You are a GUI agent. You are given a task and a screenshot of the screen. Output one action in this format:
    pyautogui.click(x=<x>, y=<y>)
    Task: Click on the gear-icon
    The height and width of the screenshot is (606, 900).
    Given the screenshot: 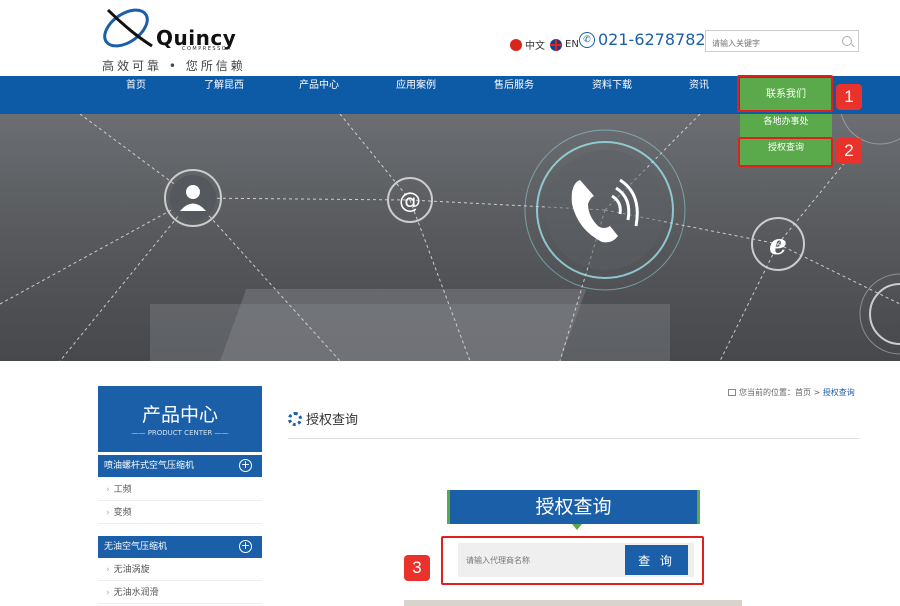 What is the action you would take?
    pyautogui.click(x=295, y=418)
    